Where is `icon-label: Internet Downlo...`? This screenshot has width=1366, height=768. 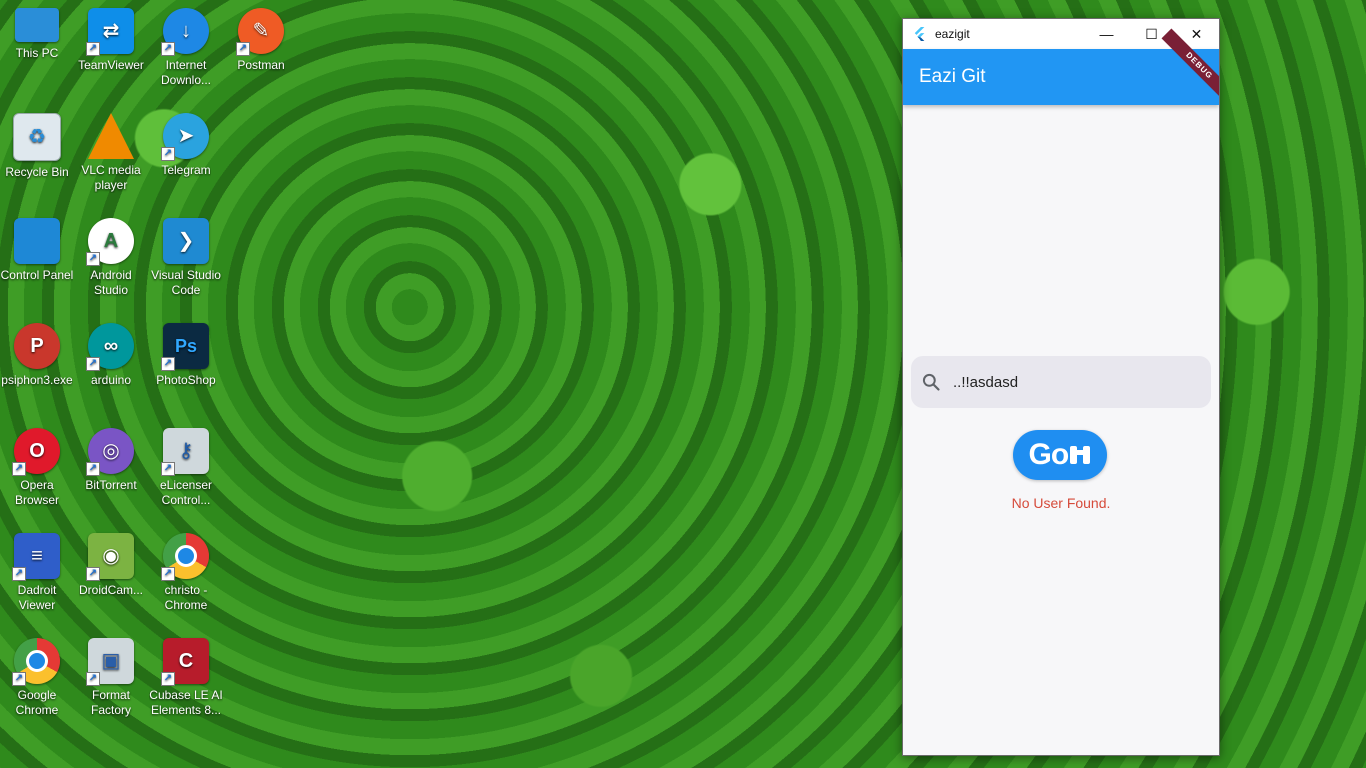 icon-label: Internet Downlo... is located at coordinates (186, 72).